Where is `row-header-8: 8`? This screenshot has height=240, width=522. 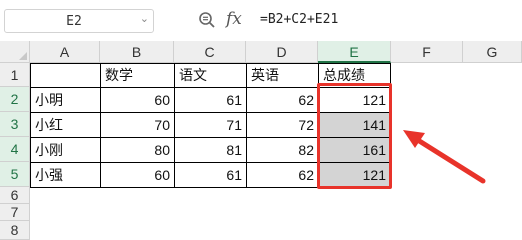
row-header-8: 8 is located at coordinates (15, 230).